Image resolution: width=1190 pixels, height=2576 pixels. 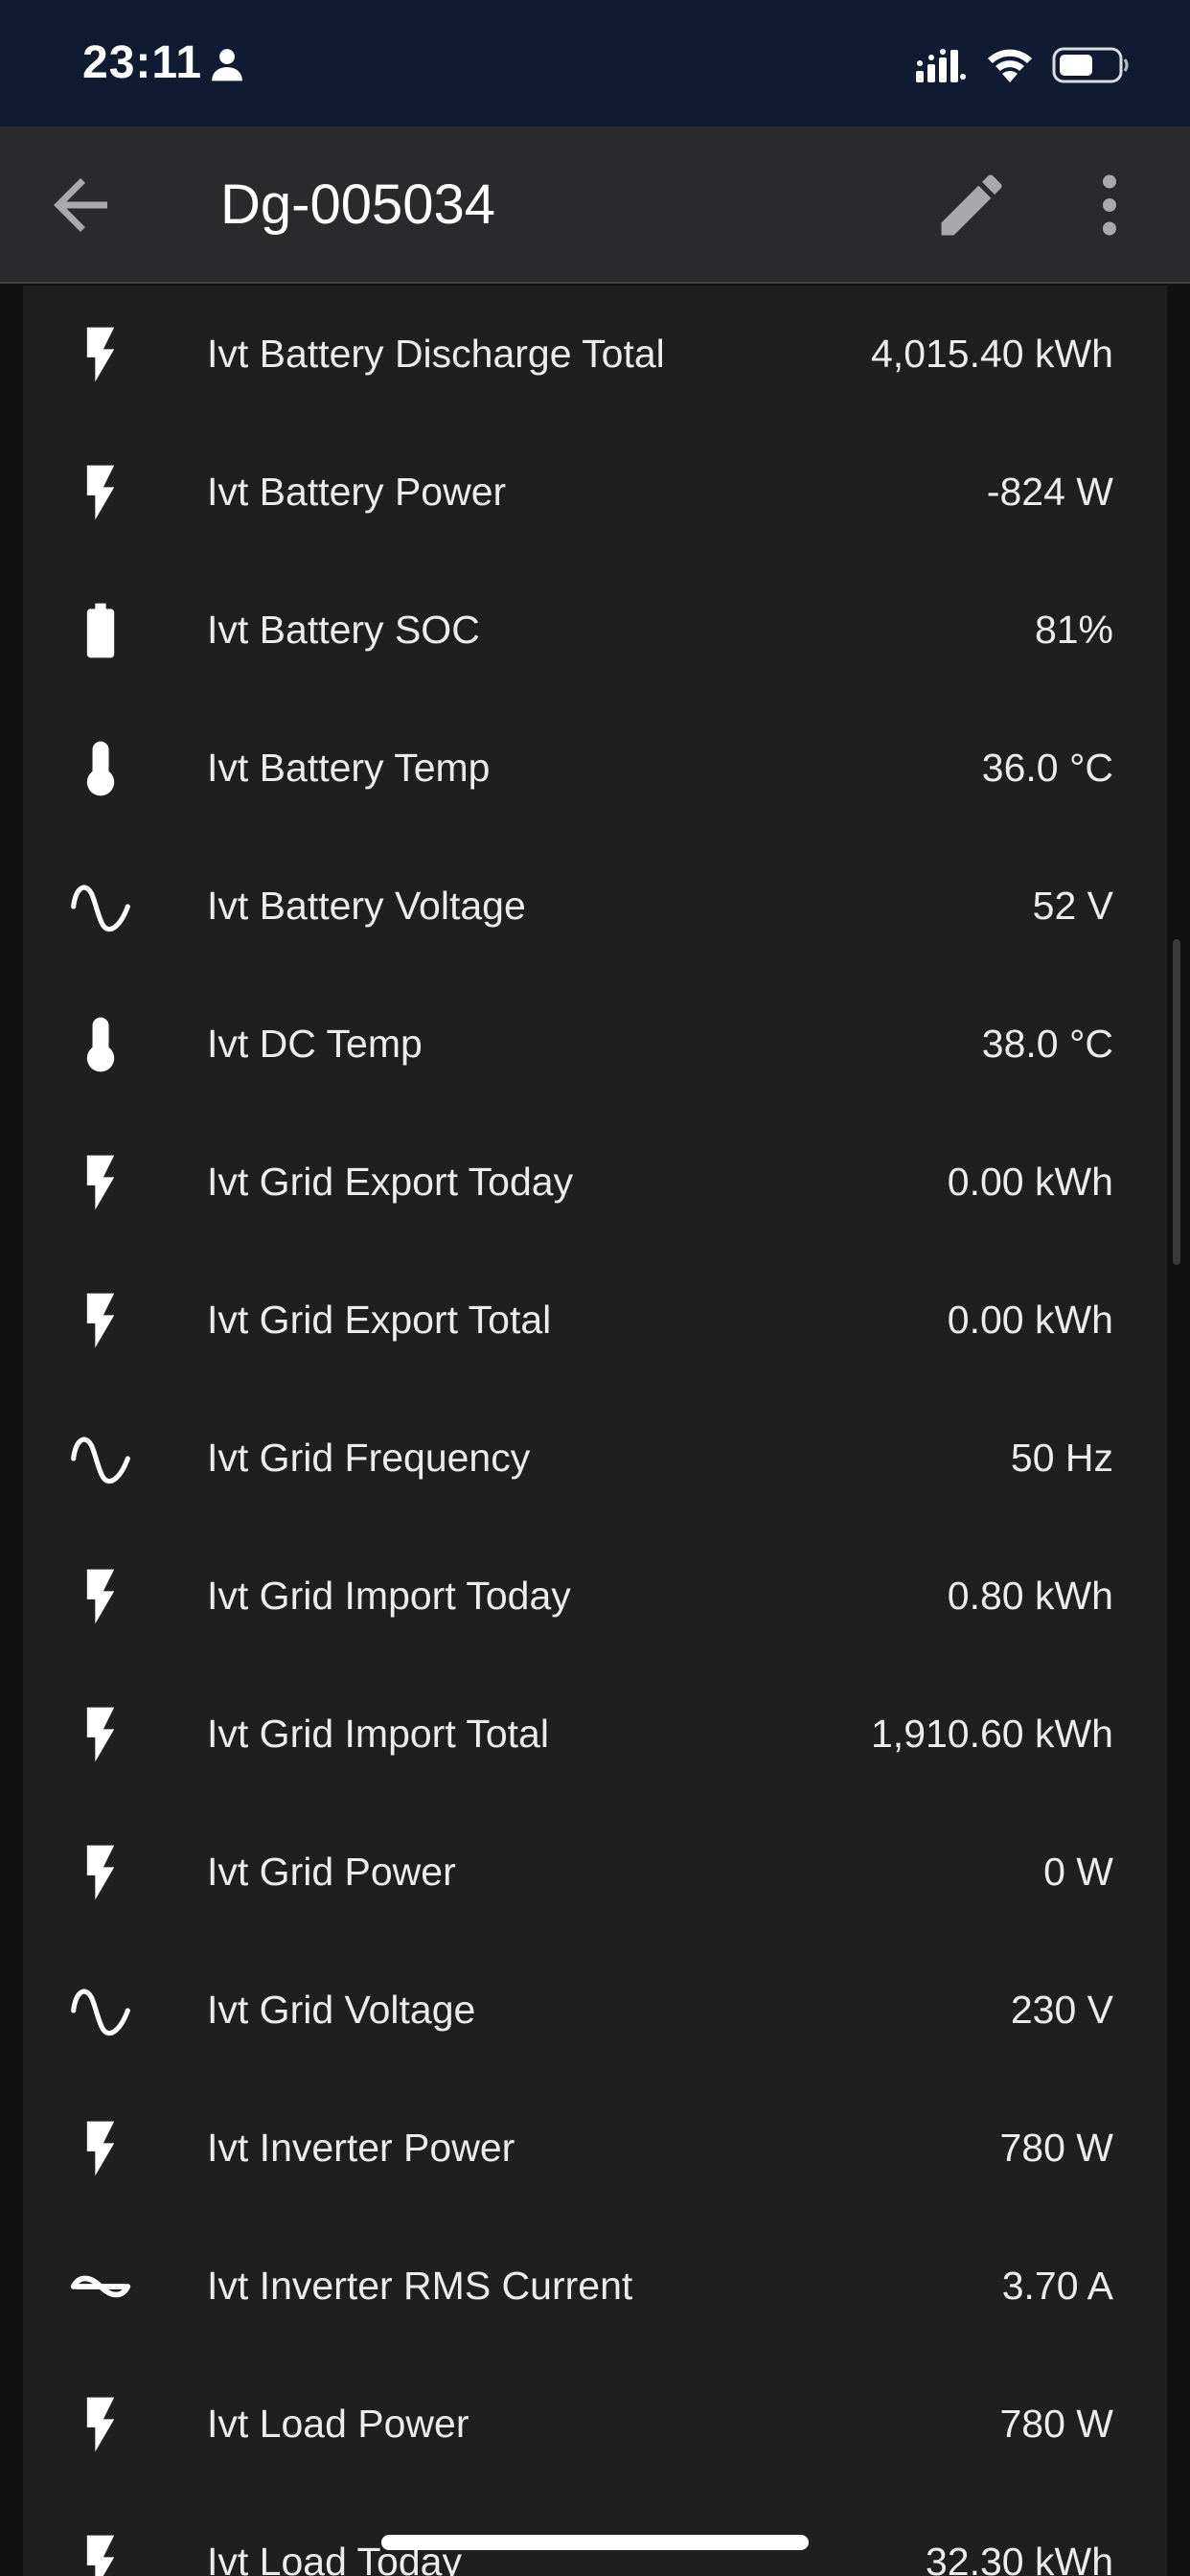 What do you see at coordinates (595, 1321) in the screenshot?
I see `entity-row: Ivt Grid Export Total 0.00 kWh` at bounding box center [595, 1321].